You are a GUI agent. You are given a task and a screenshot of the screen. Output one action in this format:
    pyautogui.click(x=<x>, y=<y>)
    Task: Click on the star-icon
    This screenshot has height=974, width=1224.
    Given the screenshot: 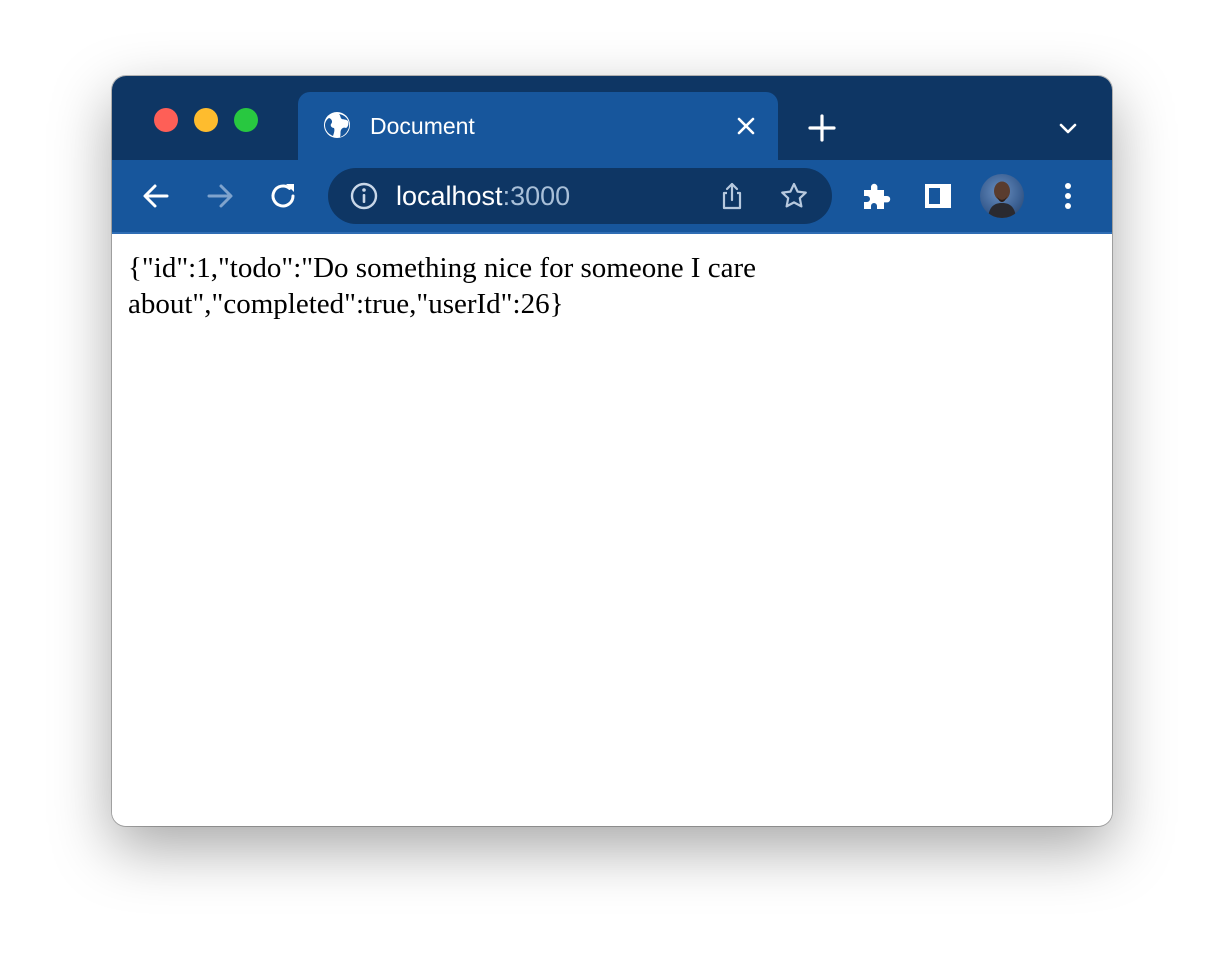 What is the action you would take?
    pyautogui.click(x=794, y=196)
    